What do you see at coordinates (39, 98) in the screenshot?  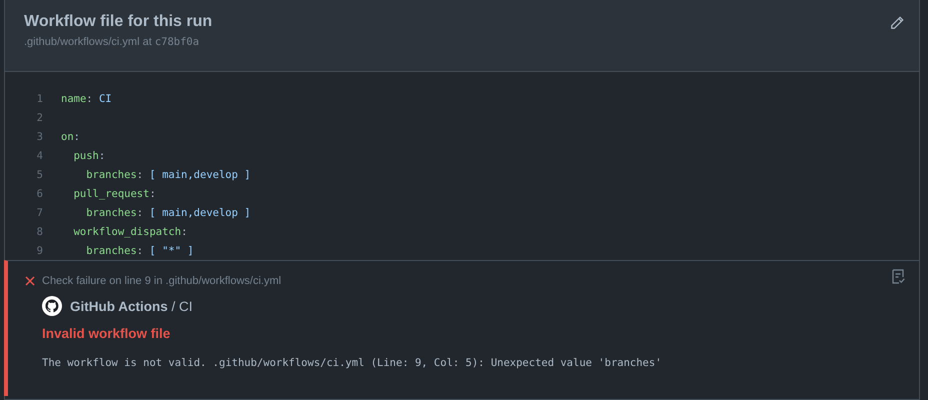 I see `line-number: 1` at bounding box center [39, 98].